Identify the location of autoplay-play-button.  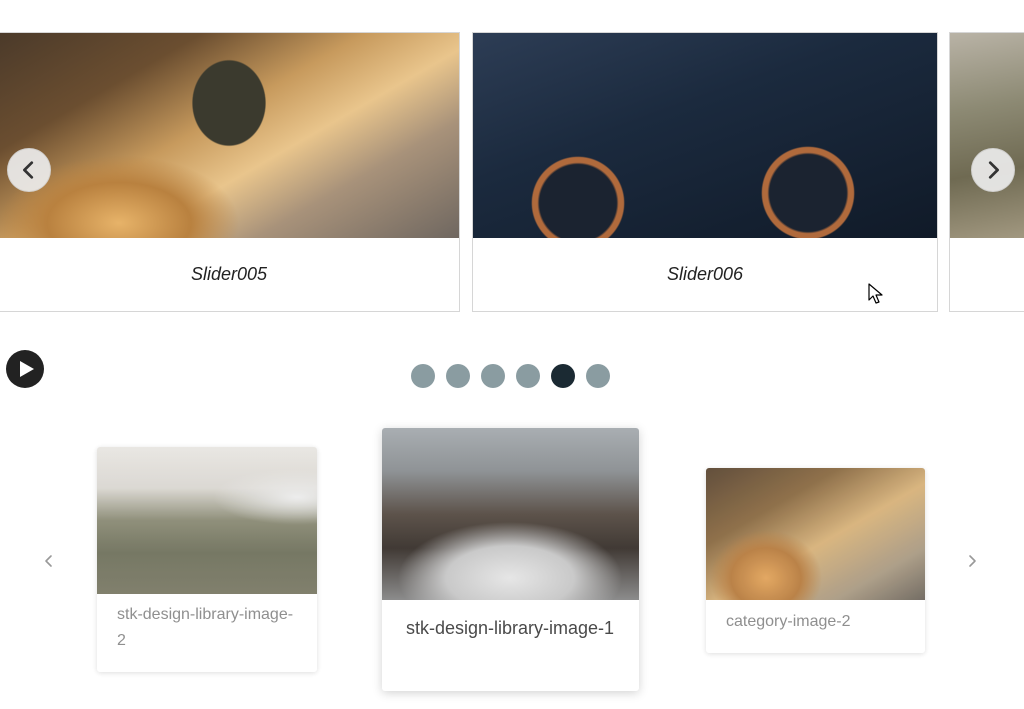
(25, 369).